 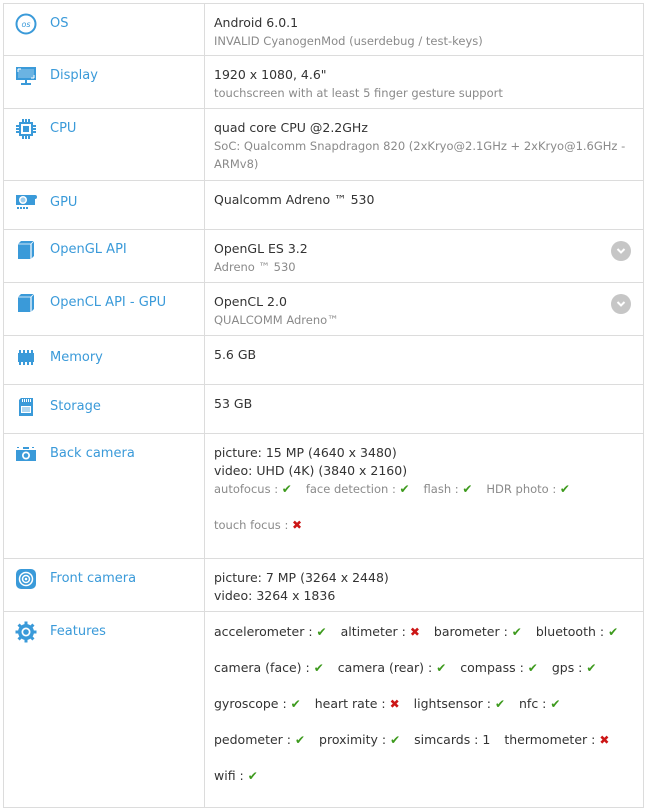 I want to click on feature-item: barometer : ✔, so click(x=478, y=632).